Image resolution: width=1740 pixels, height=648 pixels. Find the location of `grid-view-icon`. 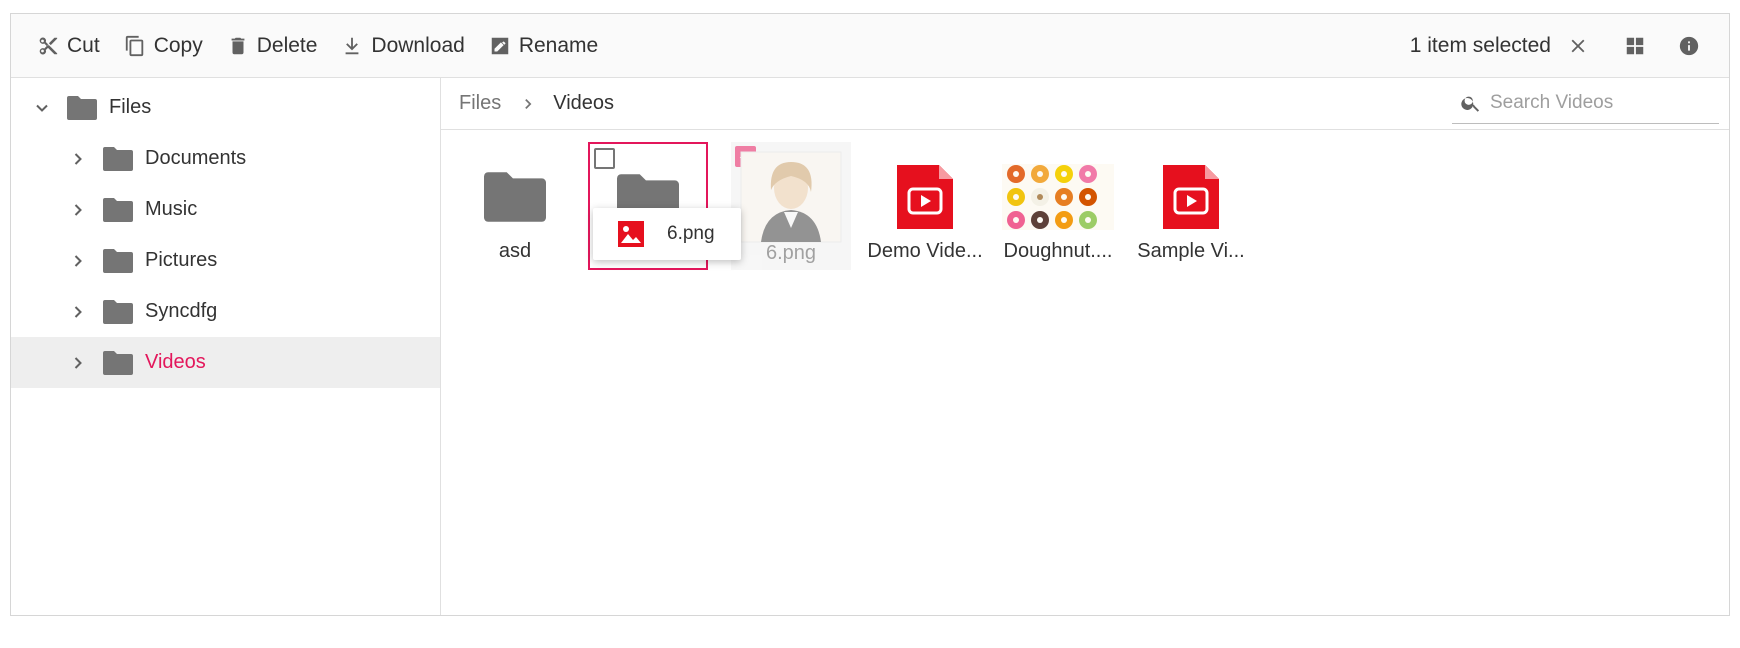

grid-view-icon is located at coordinates (1635, 45).